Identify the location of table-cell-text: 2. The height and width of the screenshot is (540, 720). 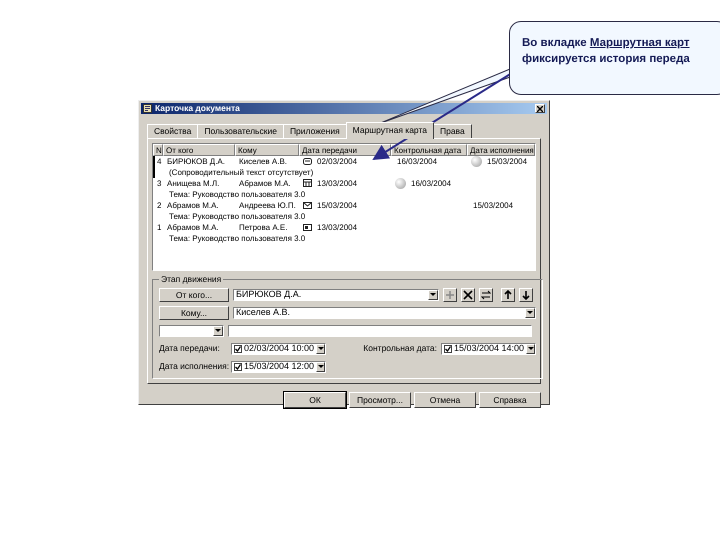
(159, 205).